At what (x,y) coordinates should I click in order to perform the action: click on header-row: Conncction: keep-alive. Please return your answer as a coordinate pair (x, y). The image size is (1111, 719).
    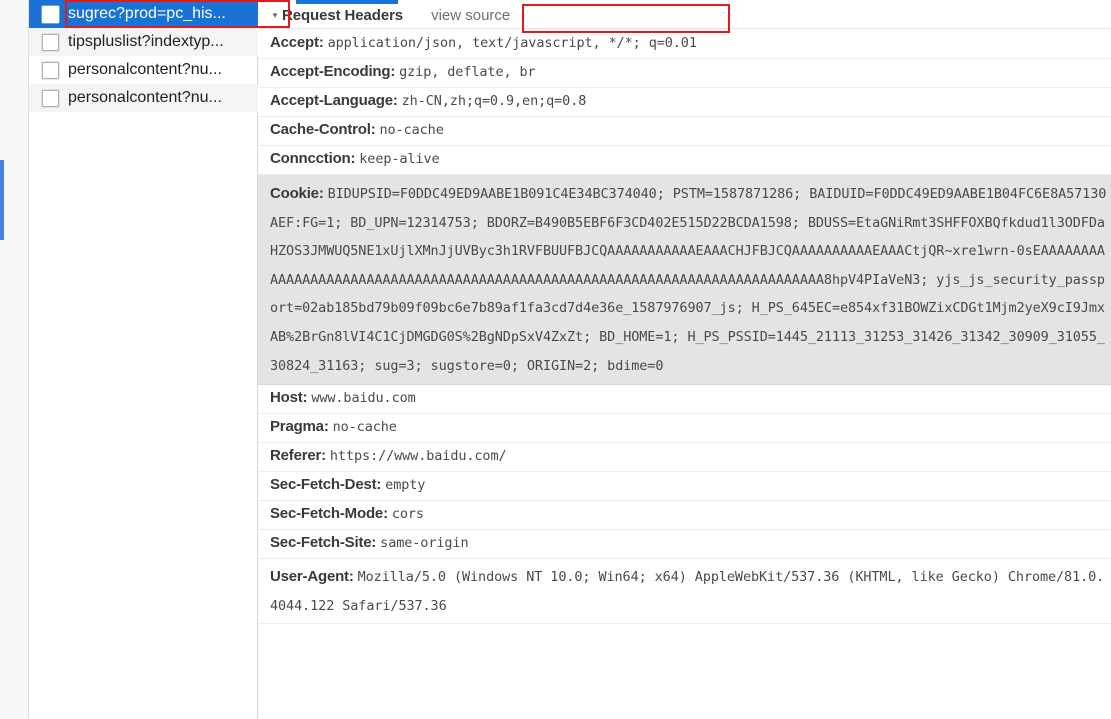
    Looking at the image, I should click on (684, 160).